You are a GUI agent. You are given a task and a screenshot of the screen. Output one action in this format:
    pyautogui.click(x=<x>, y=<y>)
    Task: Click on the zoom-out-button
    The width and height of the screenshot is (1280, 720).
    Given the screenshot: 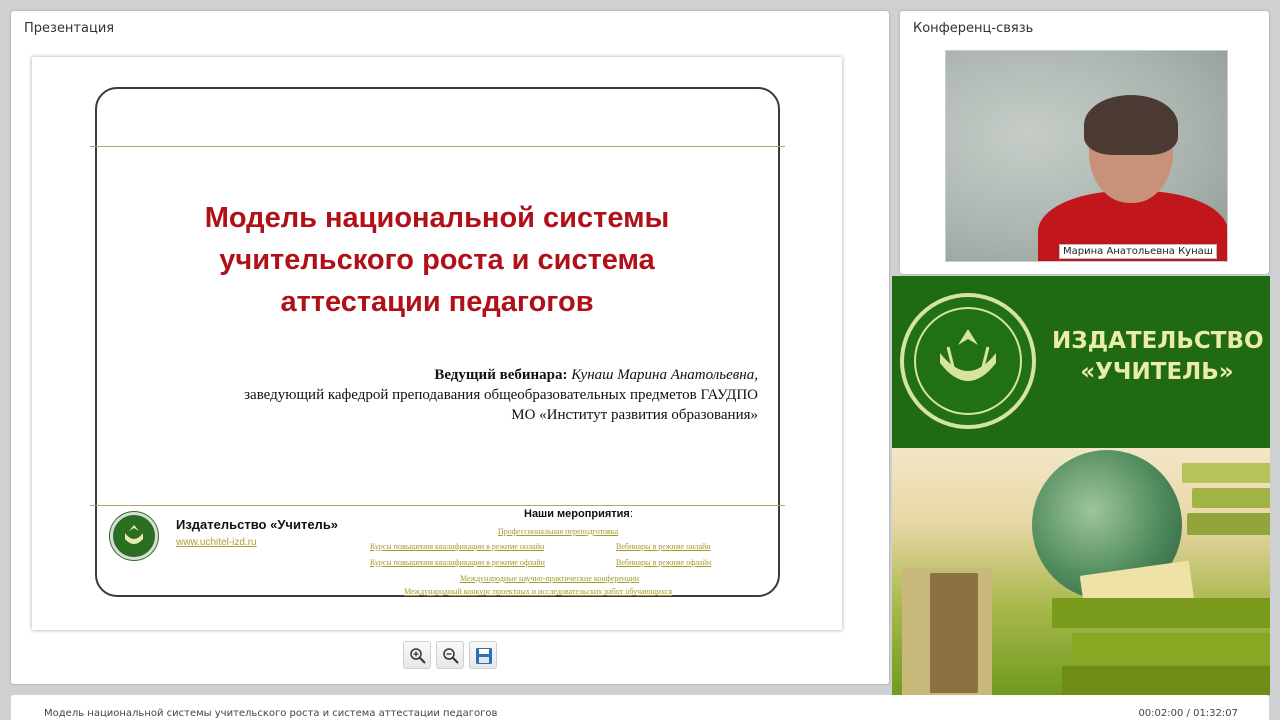 What is the action you would take?
    pyautogui.click(x=450, y=655)
    